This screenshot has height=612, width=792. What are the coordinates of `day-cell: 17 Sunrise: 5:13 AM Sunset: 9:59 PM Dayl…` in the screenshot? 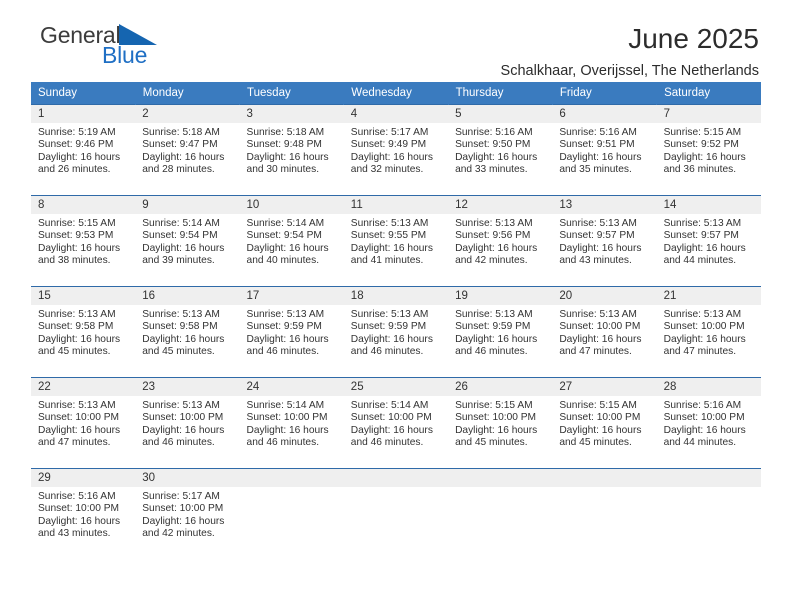 It's located at (291, 328).